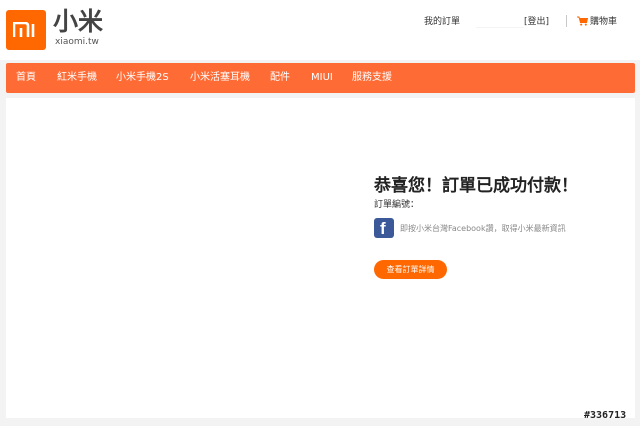 The height and width of the screenshot is (426, 640). Describe the element at coordinates (220, 78) in the screenshot. I see `nav-item-piston-earphones: 小米活塞耳機` at that location.